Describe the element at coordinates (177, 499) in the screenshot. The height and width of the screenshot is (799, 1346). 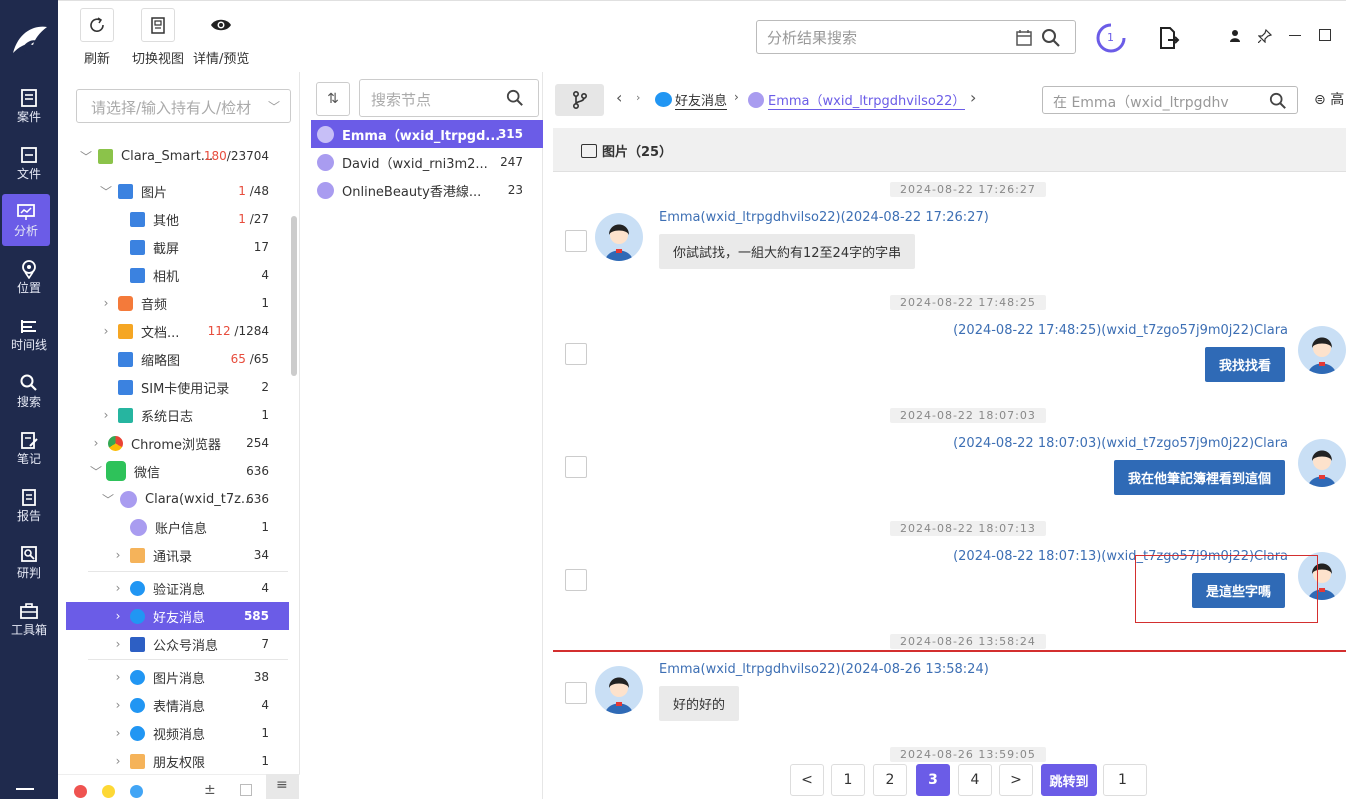
I see `tree-node: ﹀ Clara(wxid_t7z... 636` at that location.